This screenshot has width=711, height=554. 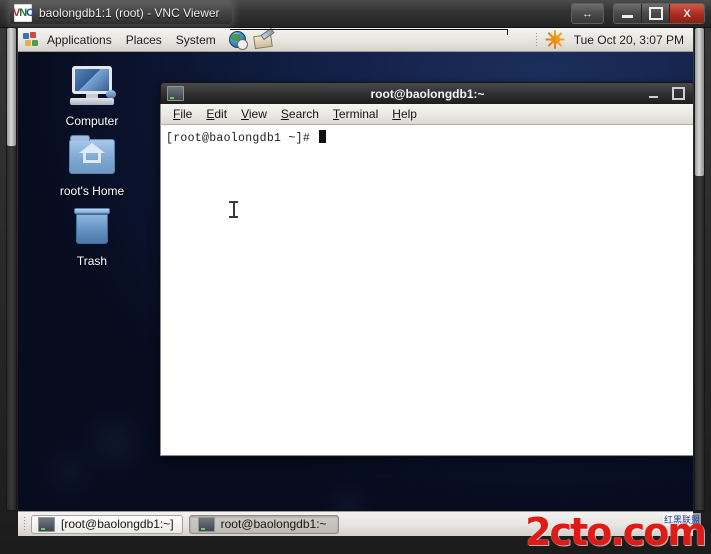 What do you see at coordinates (369, 29) in the screenshot?
I see `panel-render-artifact` at bounding box center [369, 29].